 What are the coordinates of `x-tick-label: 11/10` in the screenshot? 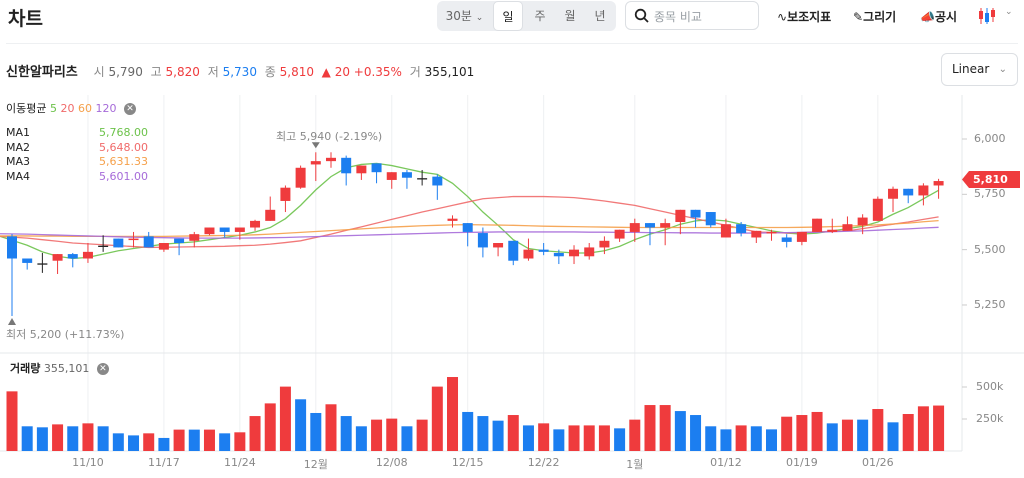 It's located at (88, 462).